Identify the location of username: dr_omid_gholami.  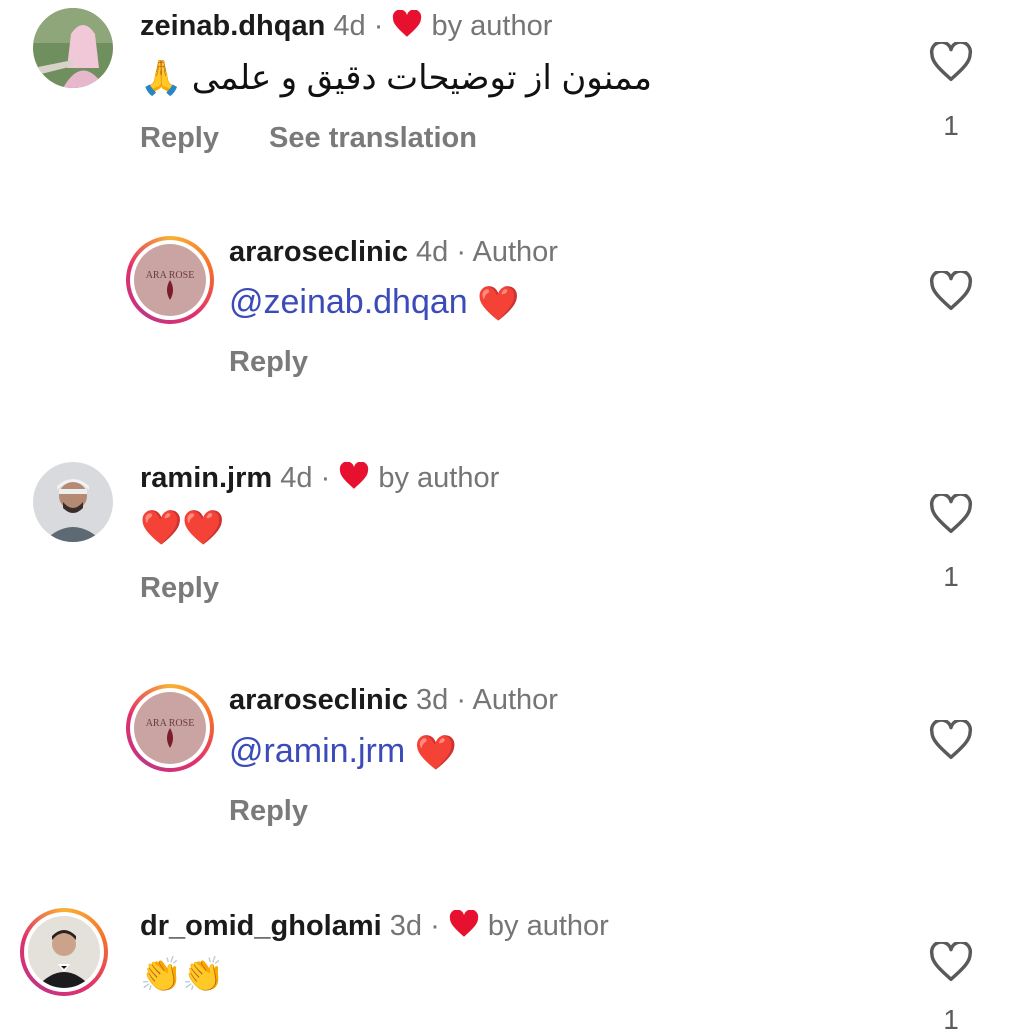
(261, 926).